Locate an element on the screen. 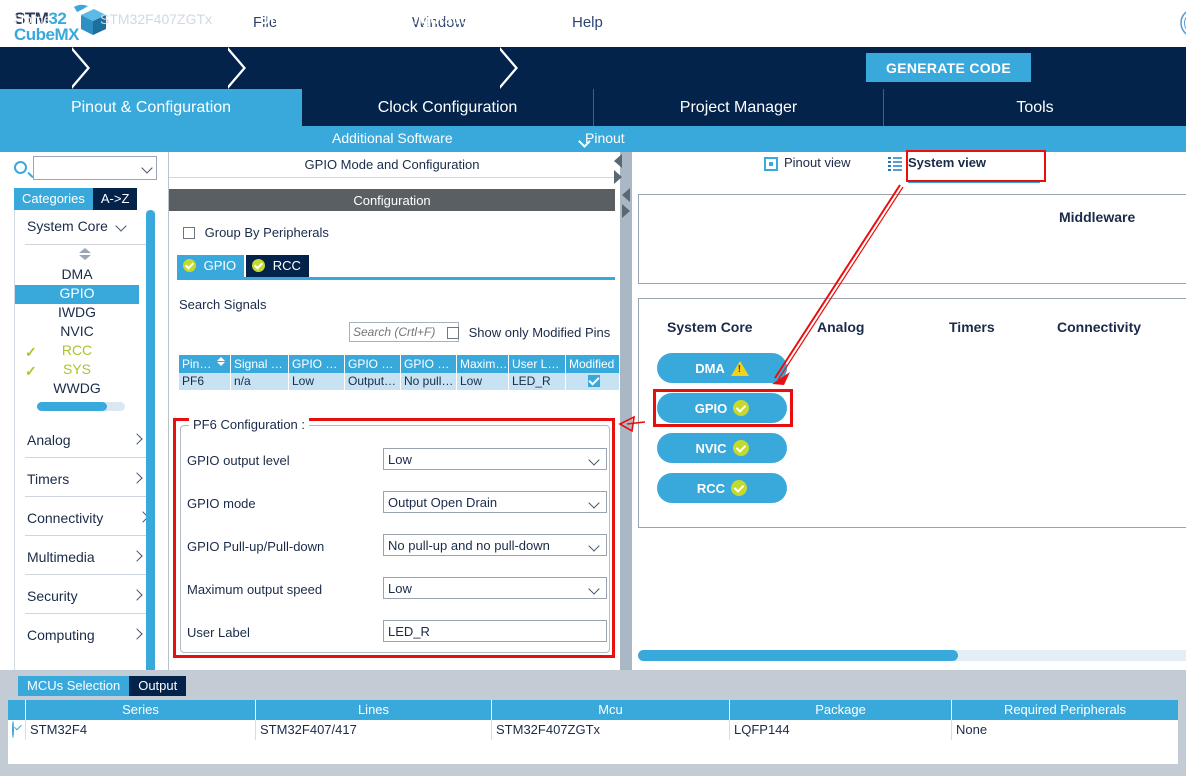 The height and width of the screenshot is (776, 1186). bottom-tab-output: Output is located at coordinates (158, 686).